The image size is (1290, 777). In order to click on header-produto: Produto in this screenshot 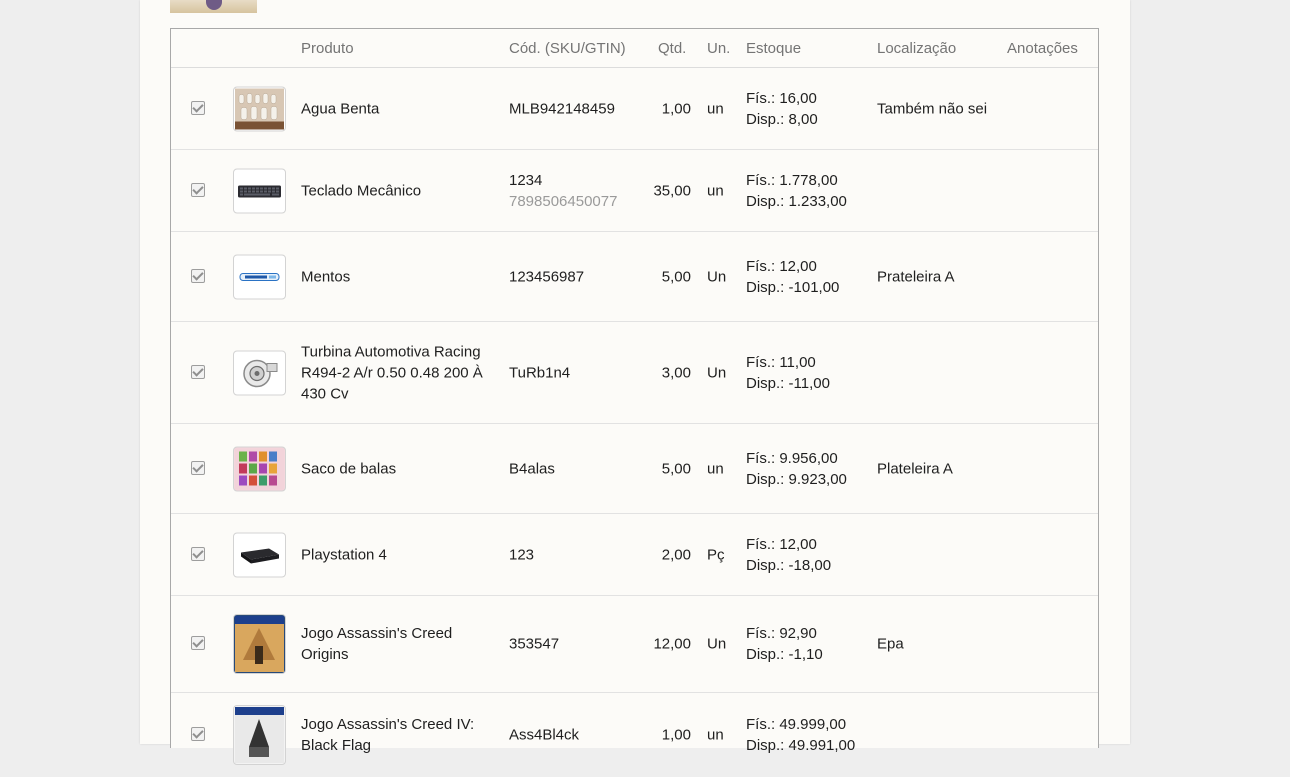, I will do `click(327, 48)`.